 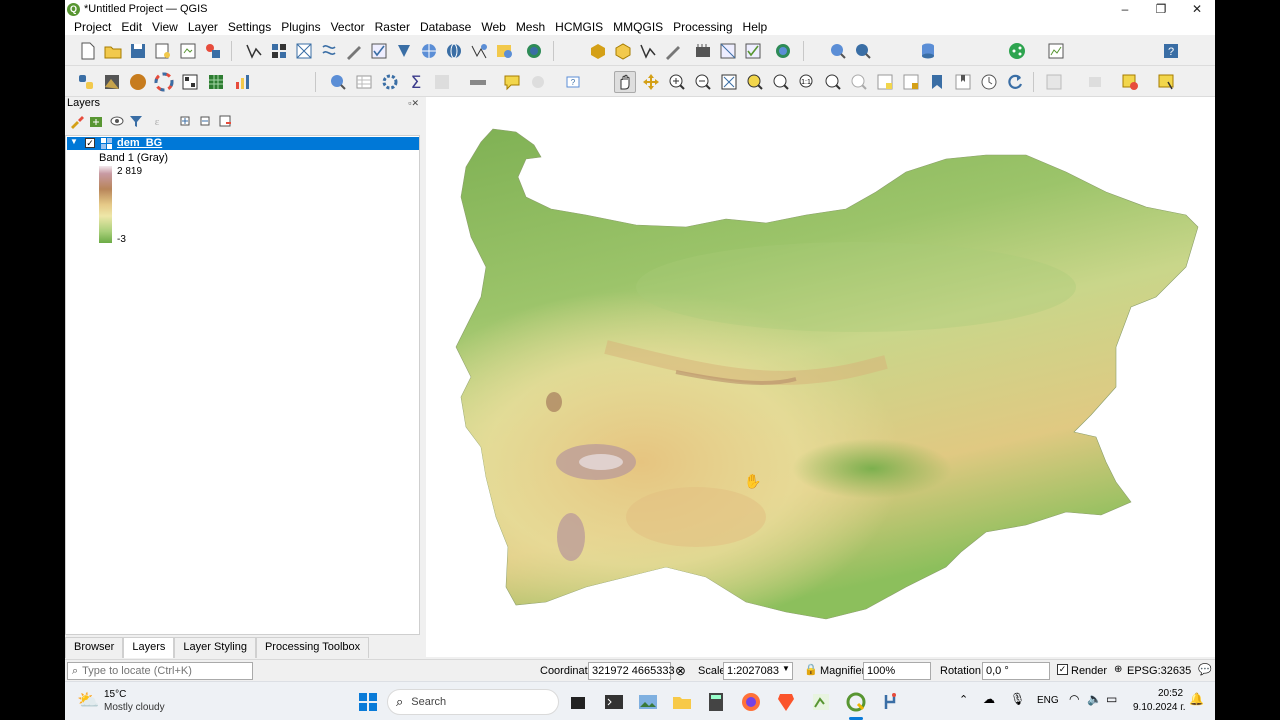 What do you see at coordinates (216, 82) in the screenshot?
I see `grid-plugin-icon` at bounding box center [216, 82].